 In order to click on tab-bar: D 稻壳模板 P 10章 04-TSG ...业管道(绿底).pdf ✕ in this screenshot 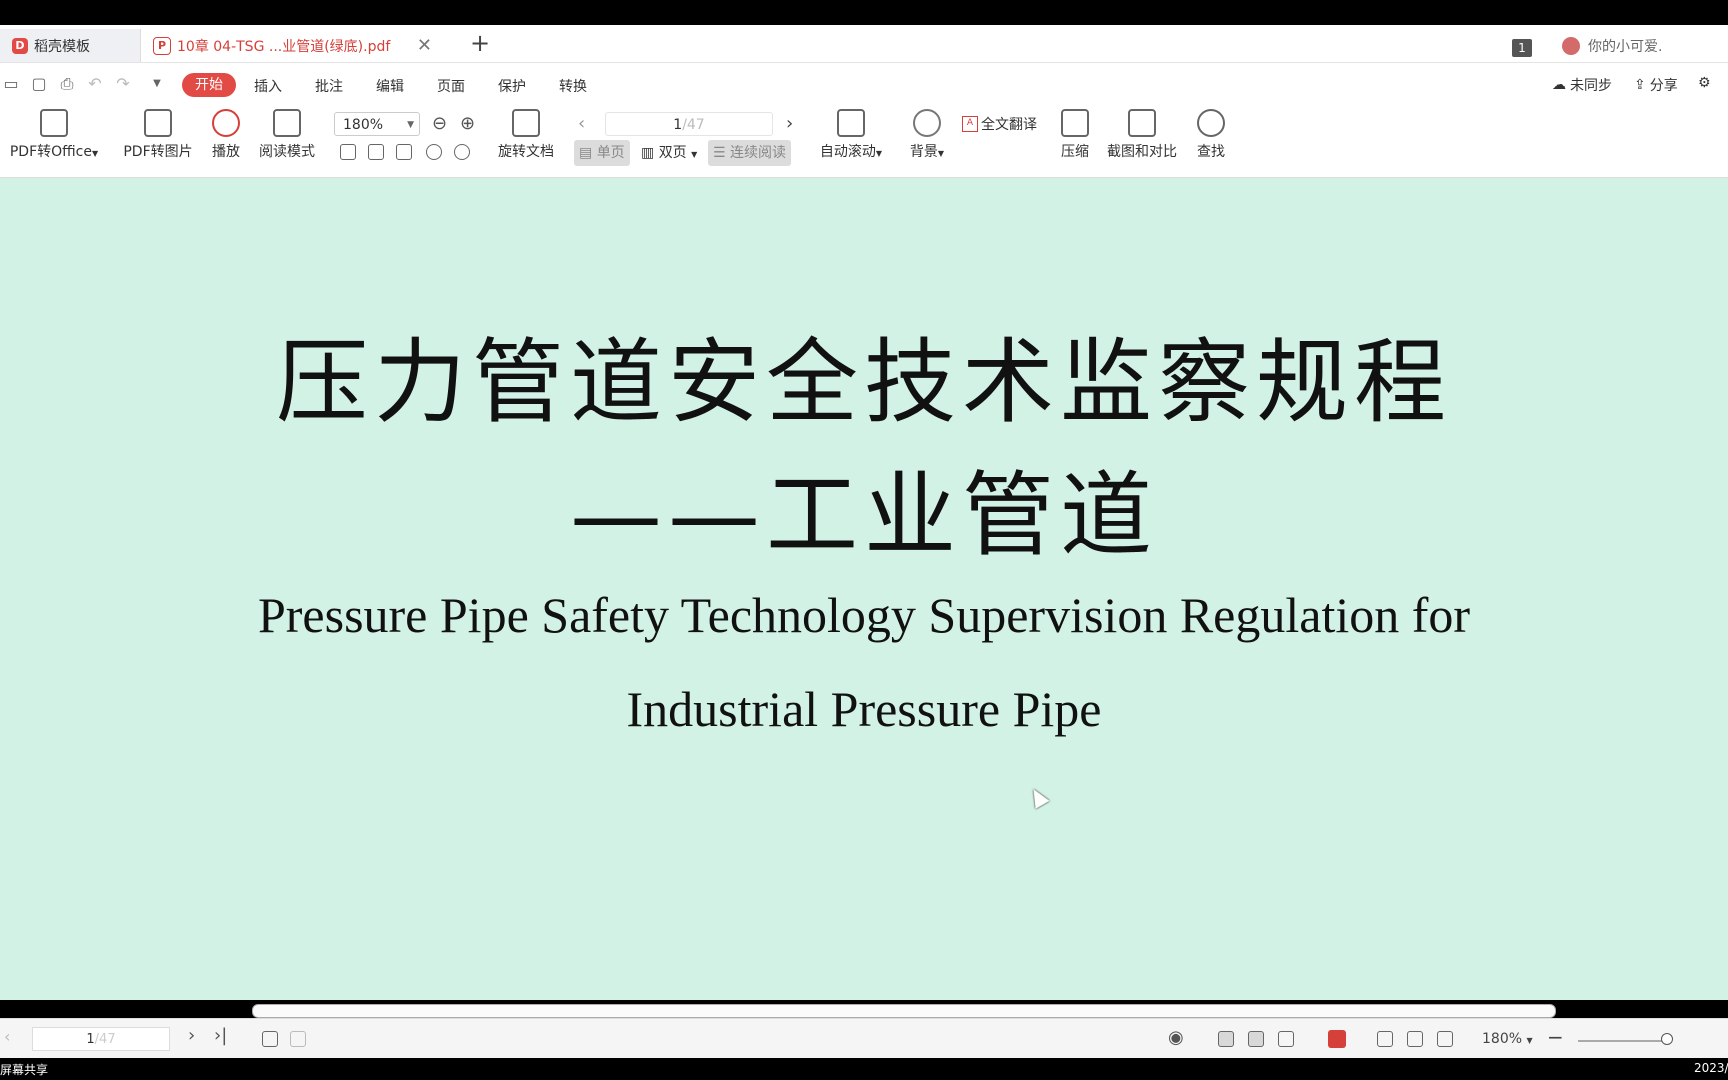, I will do `click(864, 44)`.